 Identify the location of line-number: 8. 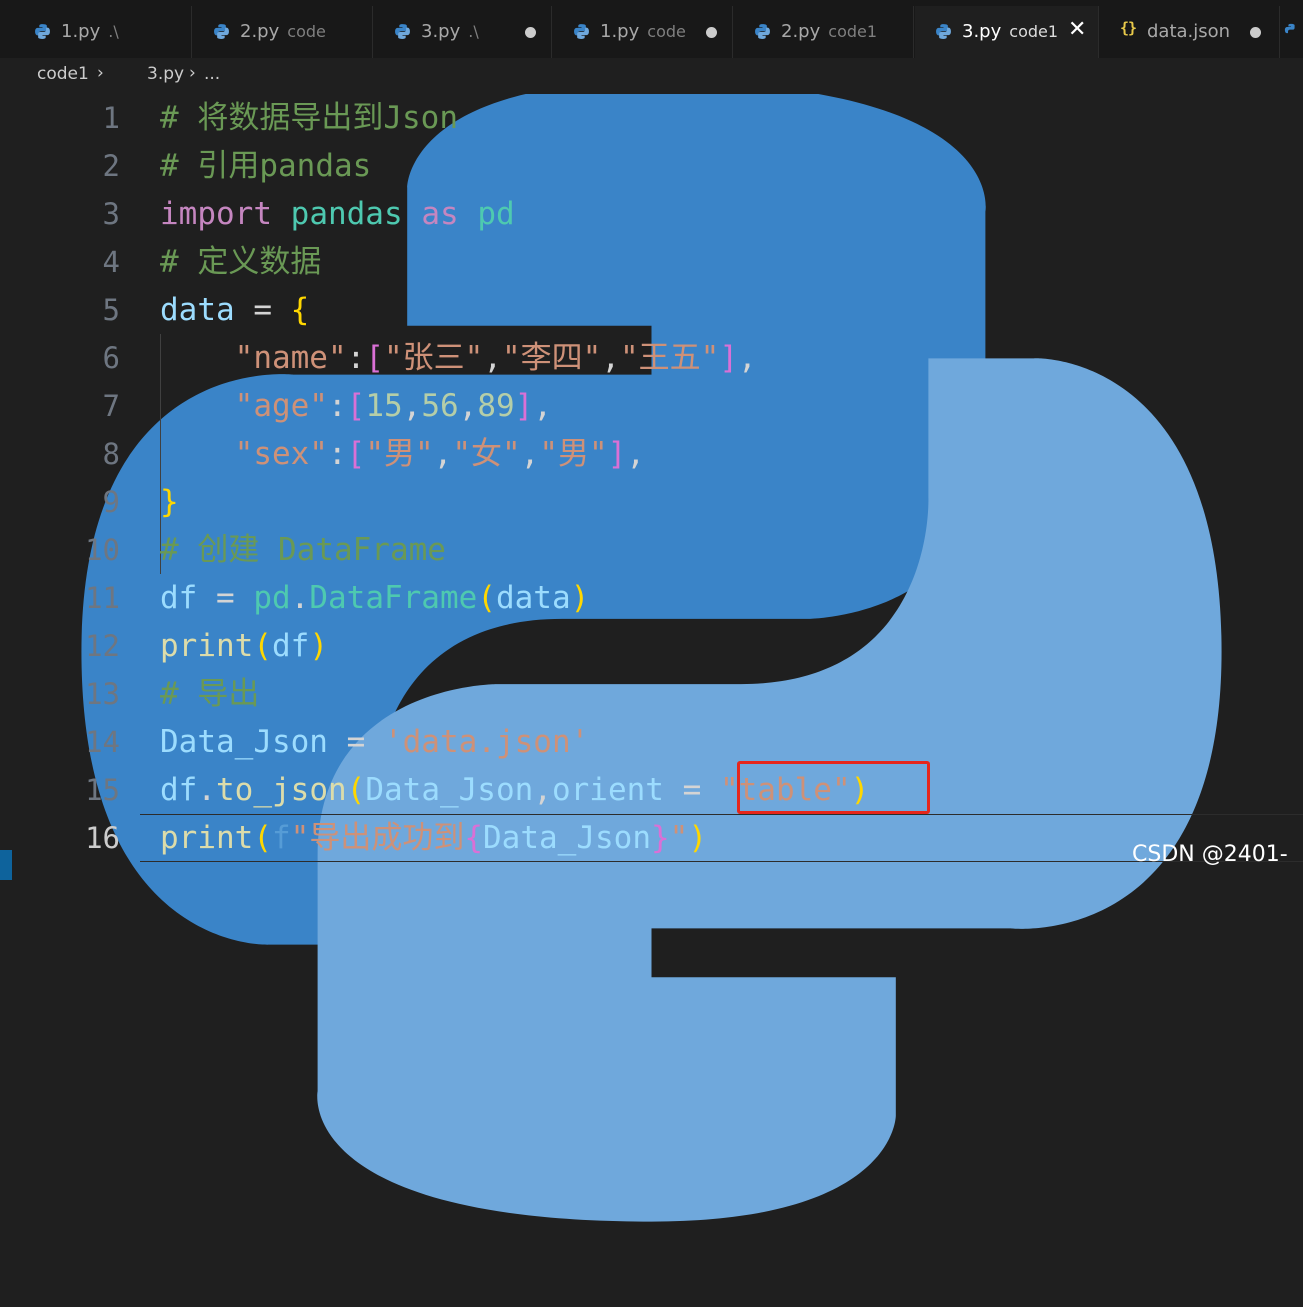
(111, 454).